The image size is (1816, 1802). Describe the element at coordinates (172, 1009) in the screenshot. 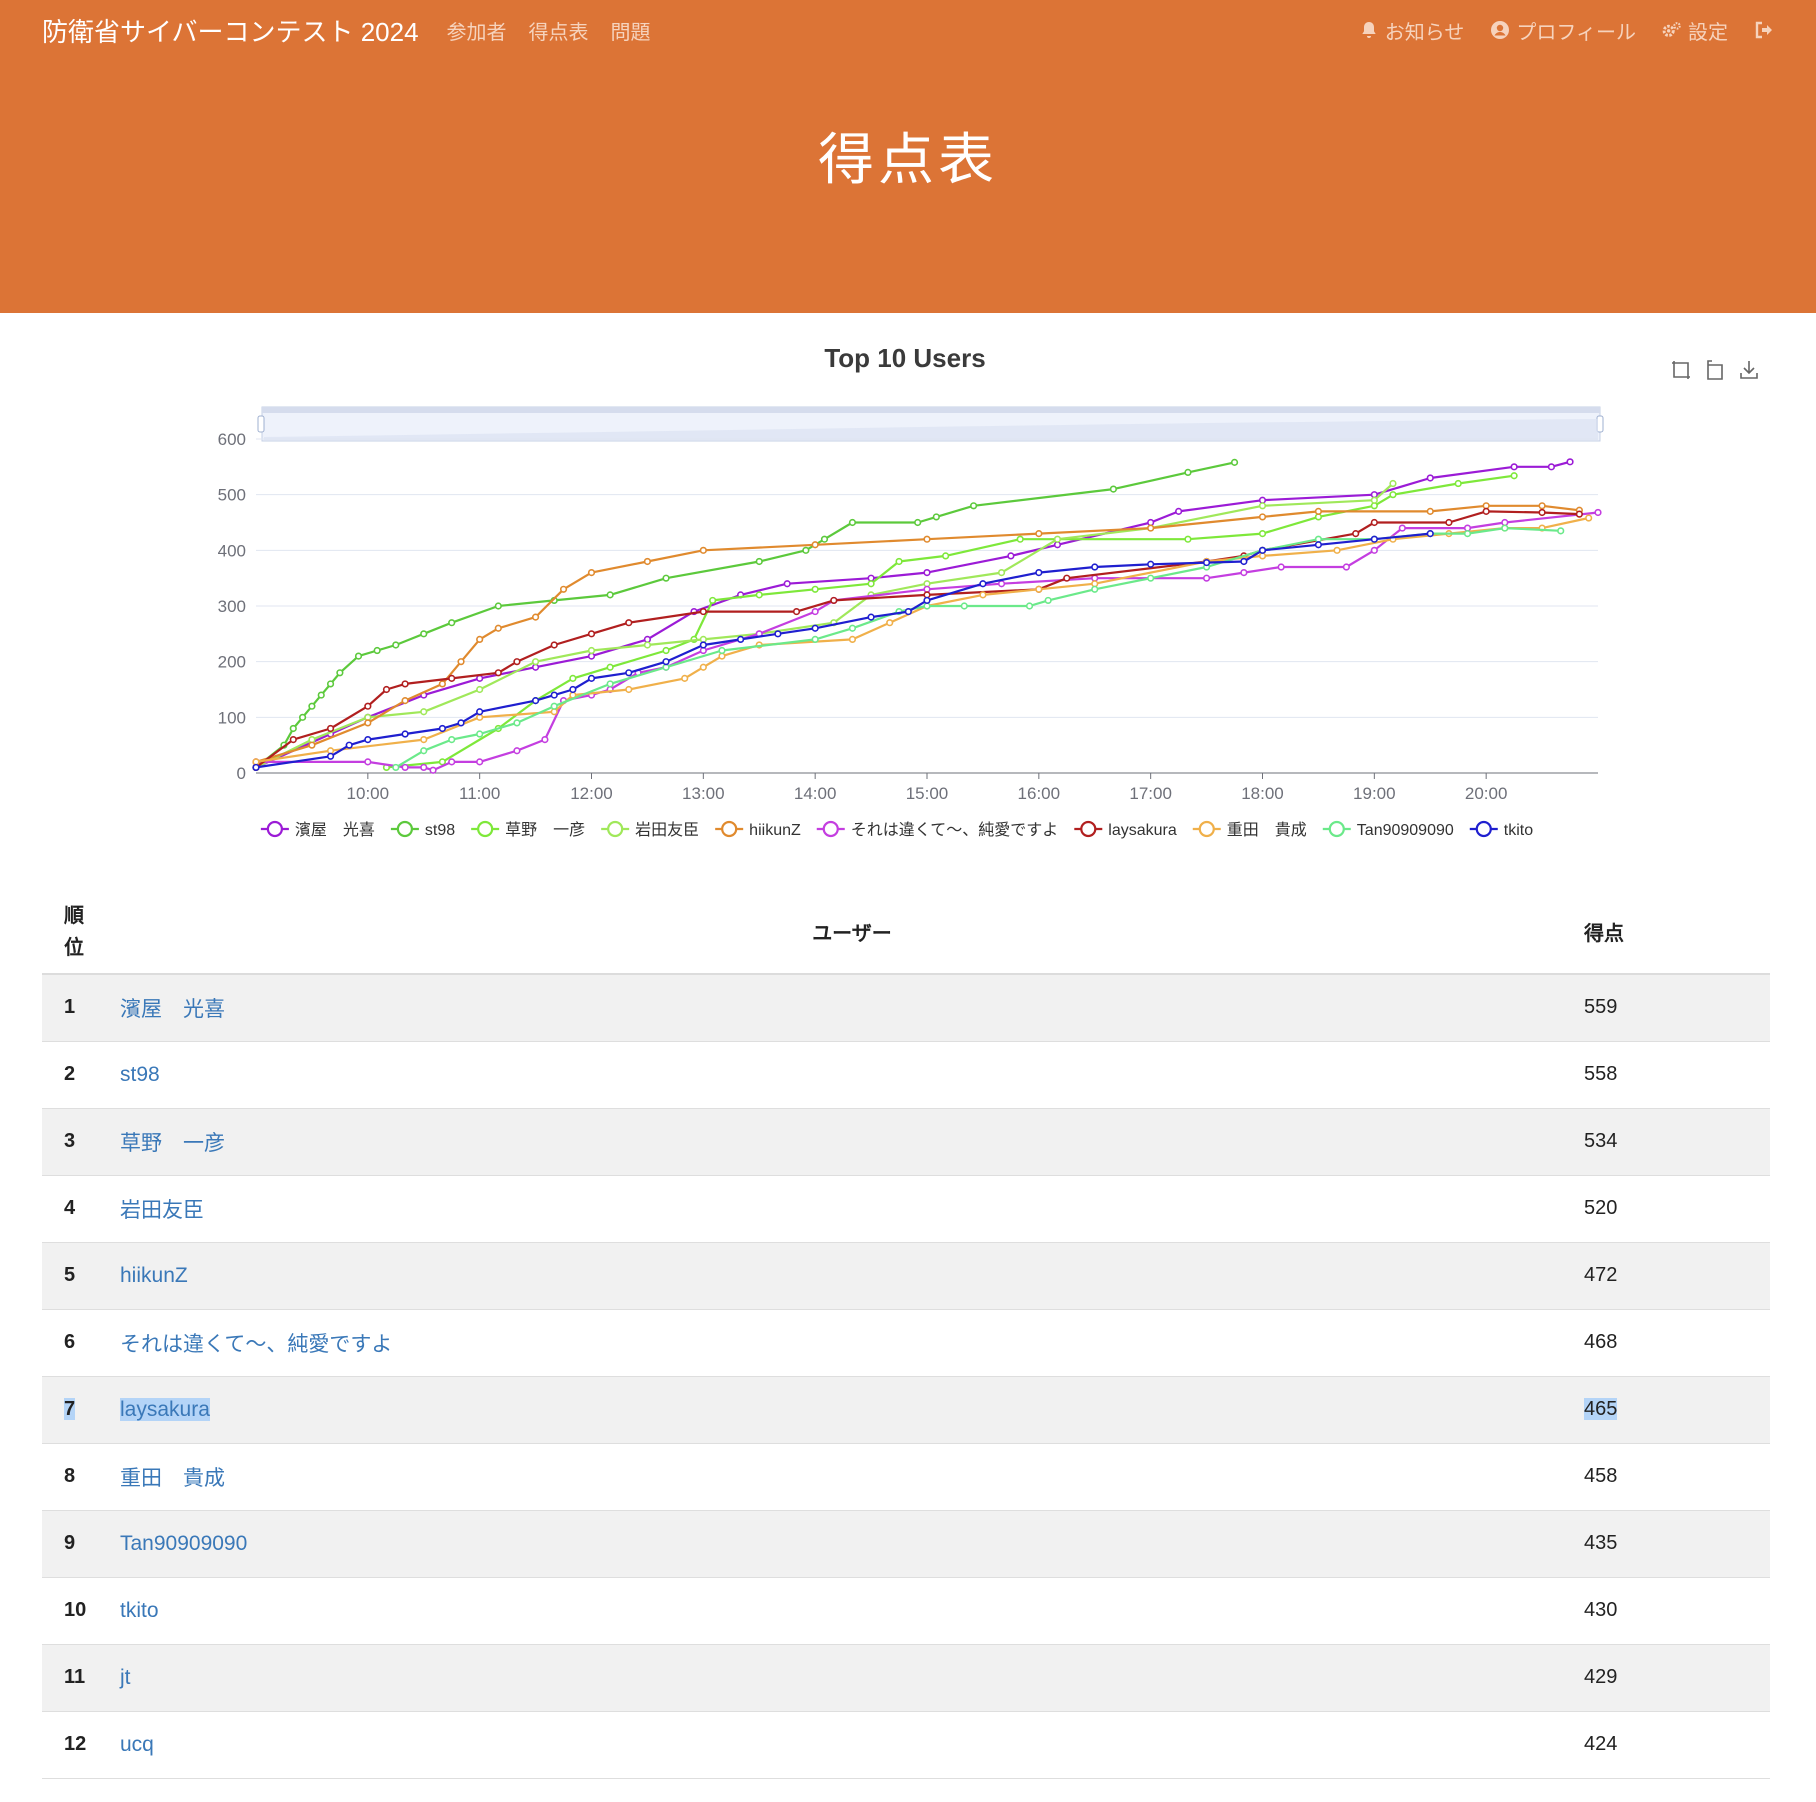

I see `user-link: 濱屋 光喜` at that location.